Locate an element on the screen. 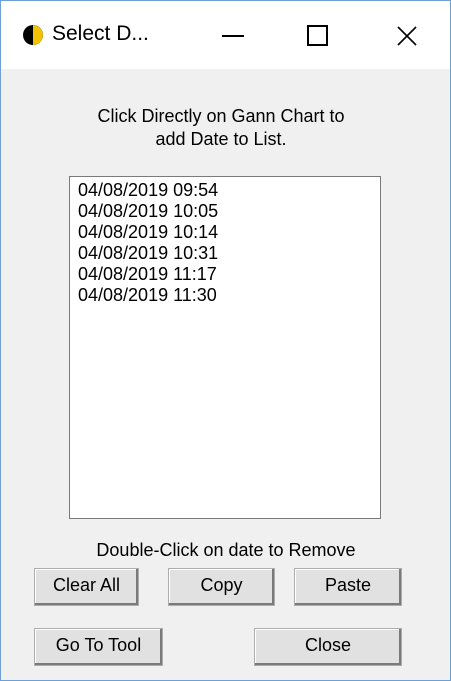 The height and width of the screenshot is (681, 451). minimize-button is located at coordinates (230, 35).